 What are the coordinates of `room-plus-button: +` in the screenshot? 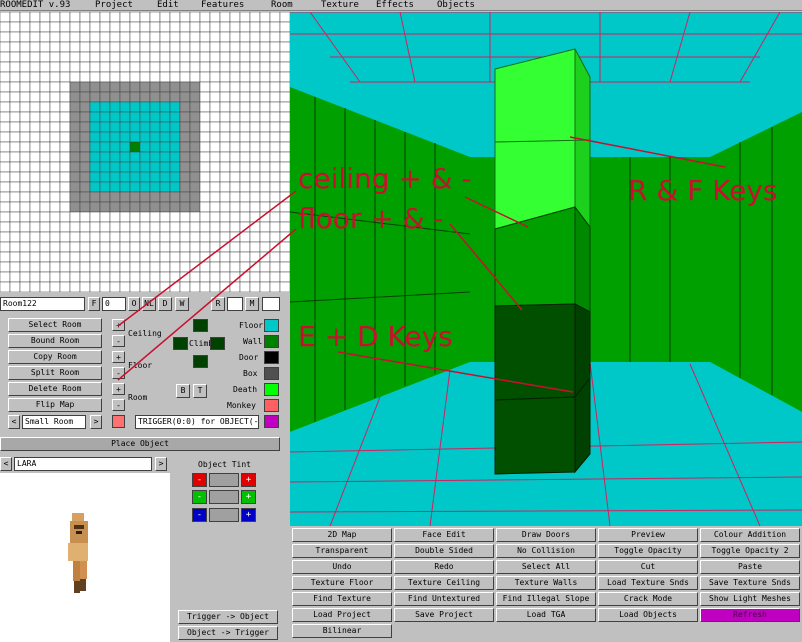 It's located at (118, 389).